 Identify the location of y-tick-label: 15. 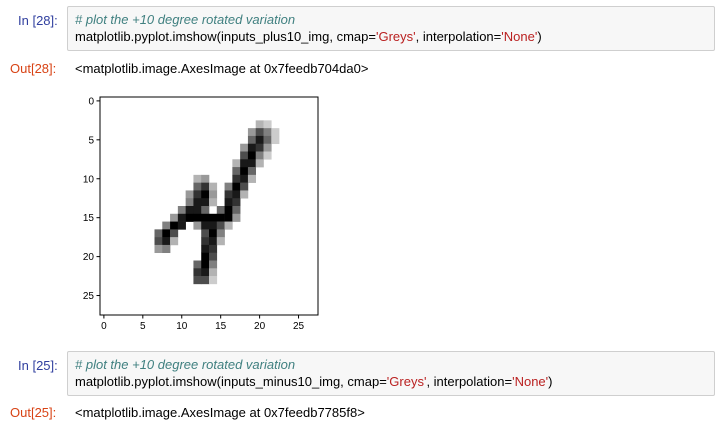
(89, 218).